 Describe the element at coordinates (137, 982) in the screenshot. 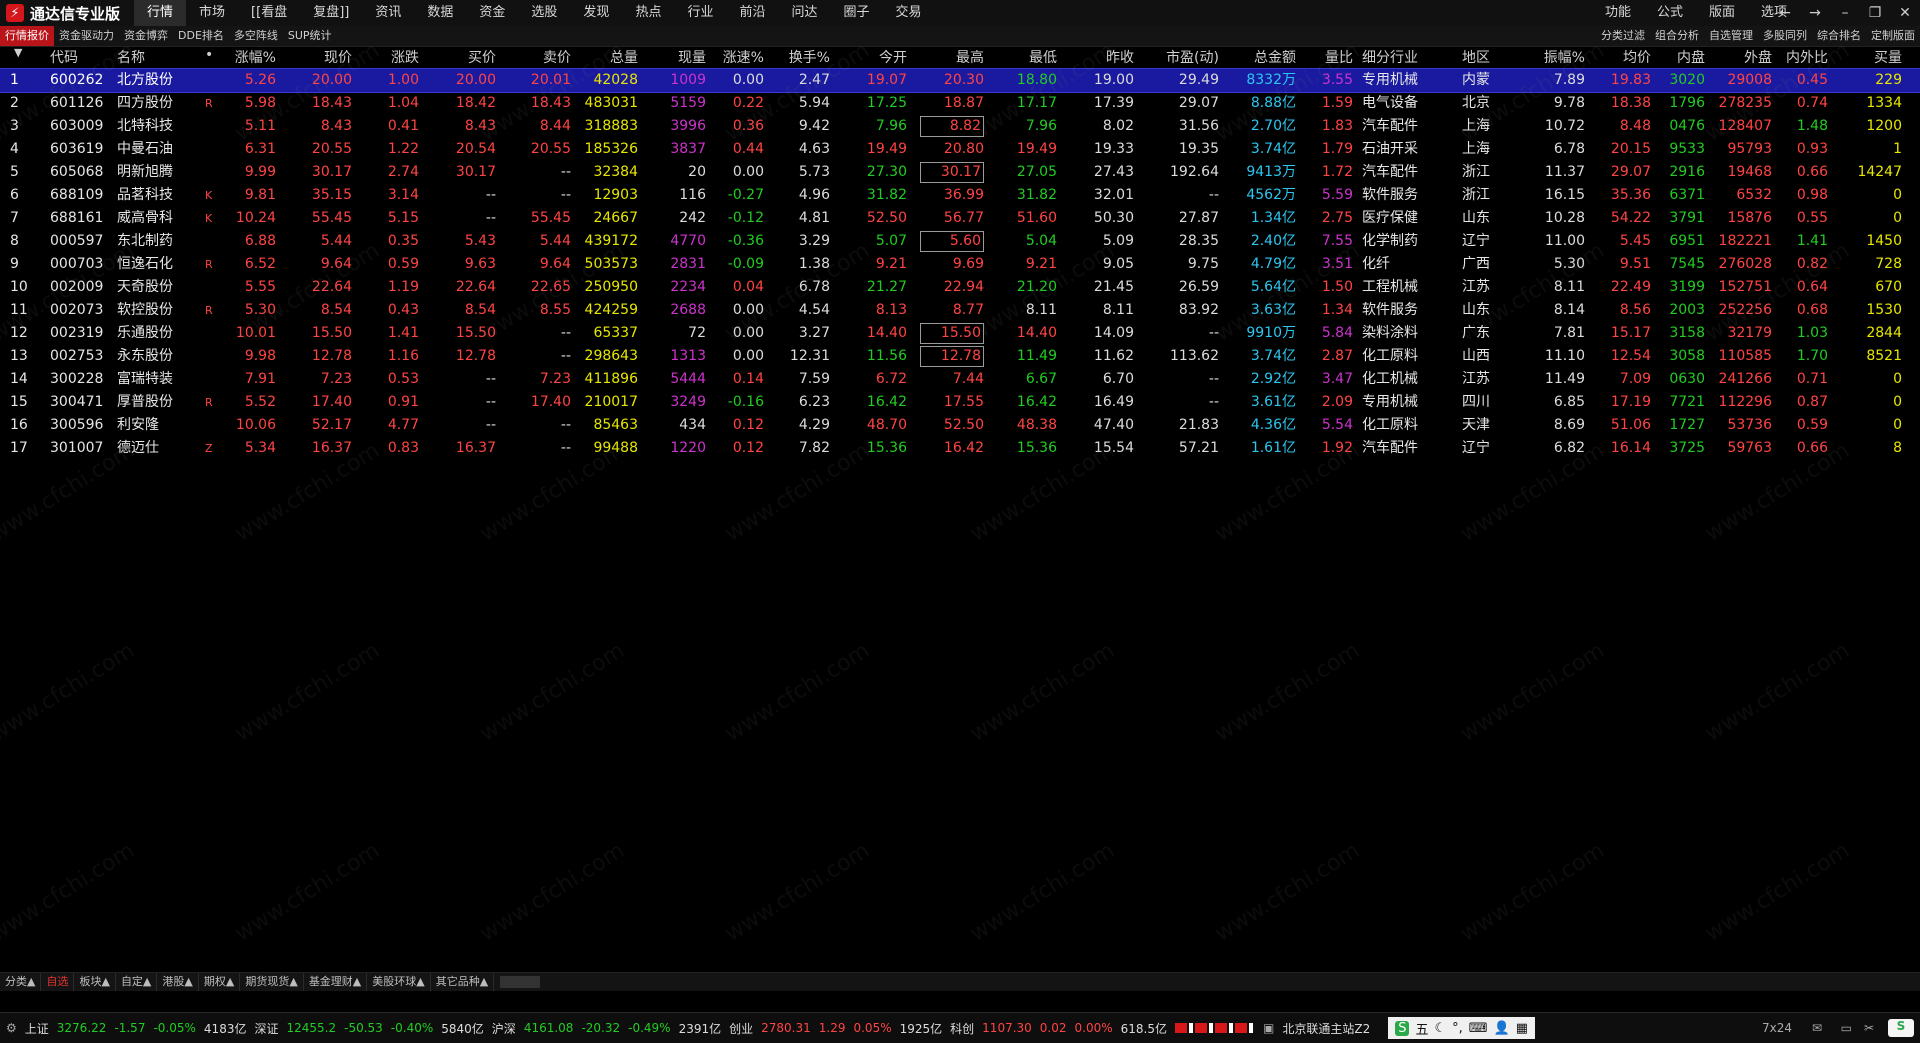

I see `bottom-tab-3: 自定▲` at that location.